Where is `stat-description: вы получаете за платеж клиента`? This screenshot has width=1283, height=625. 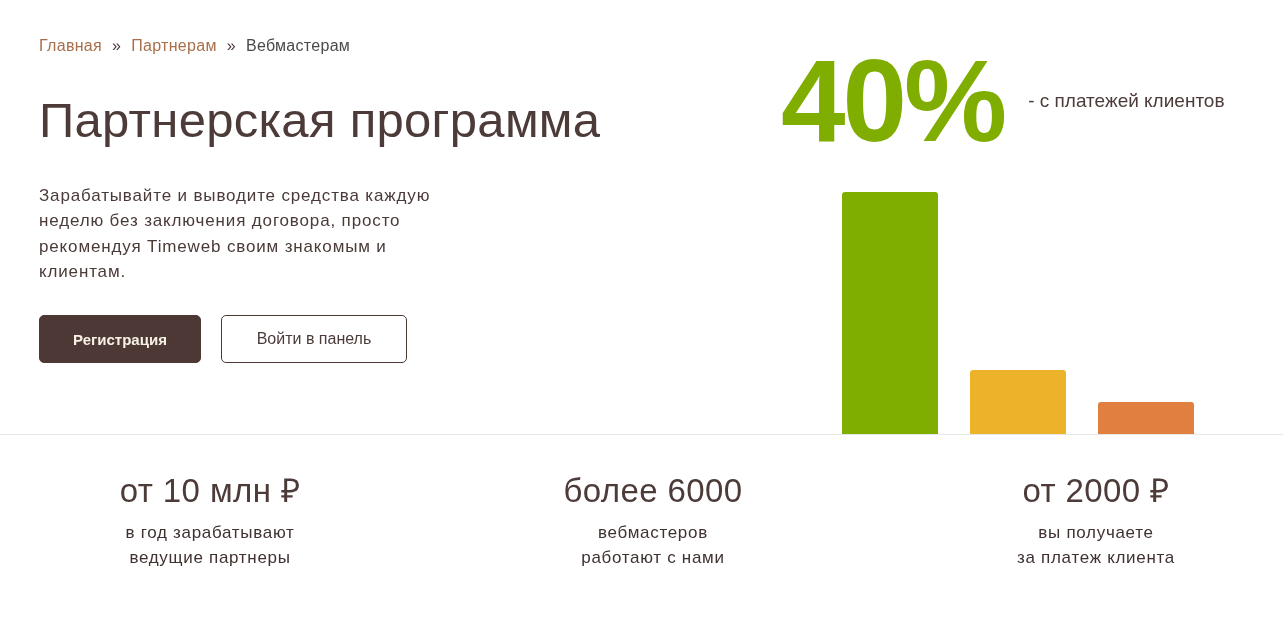 stat-description: вы получаете за платеж клиента is located at coordinates (1096, 545).